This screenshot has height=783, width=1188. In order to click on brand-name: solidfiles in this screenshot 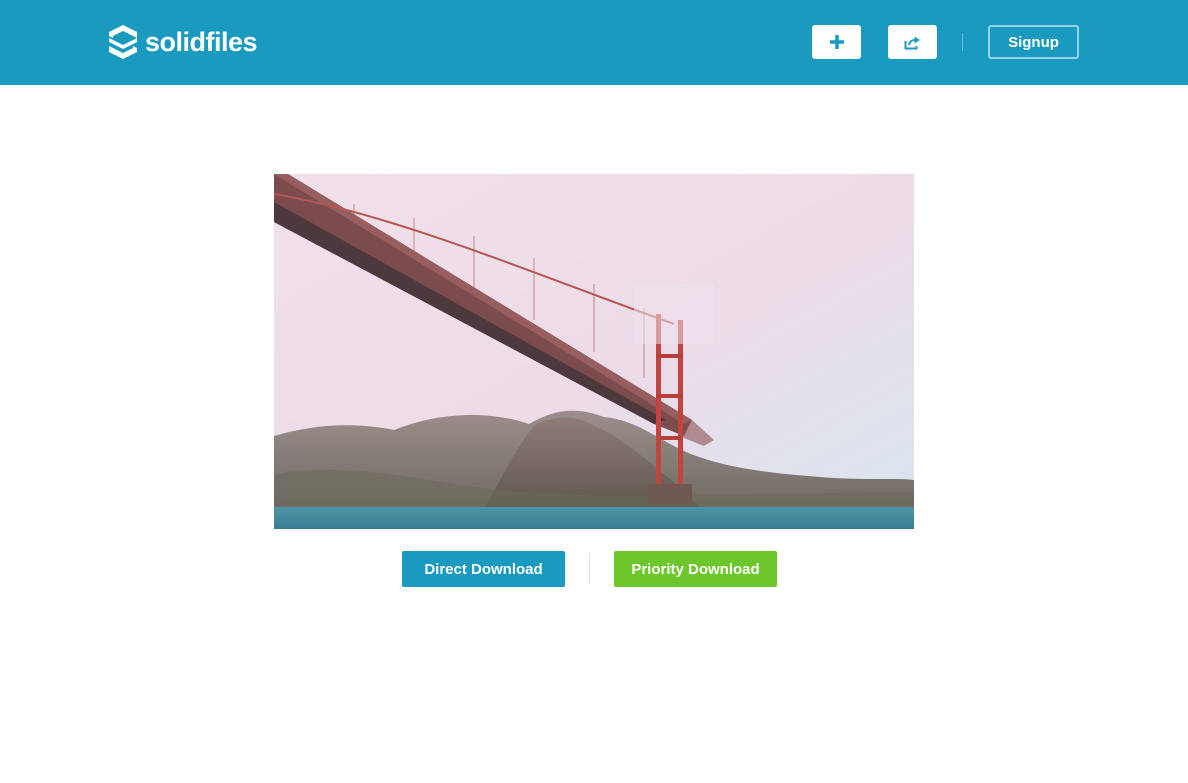, I will do `click(201, 42)`.